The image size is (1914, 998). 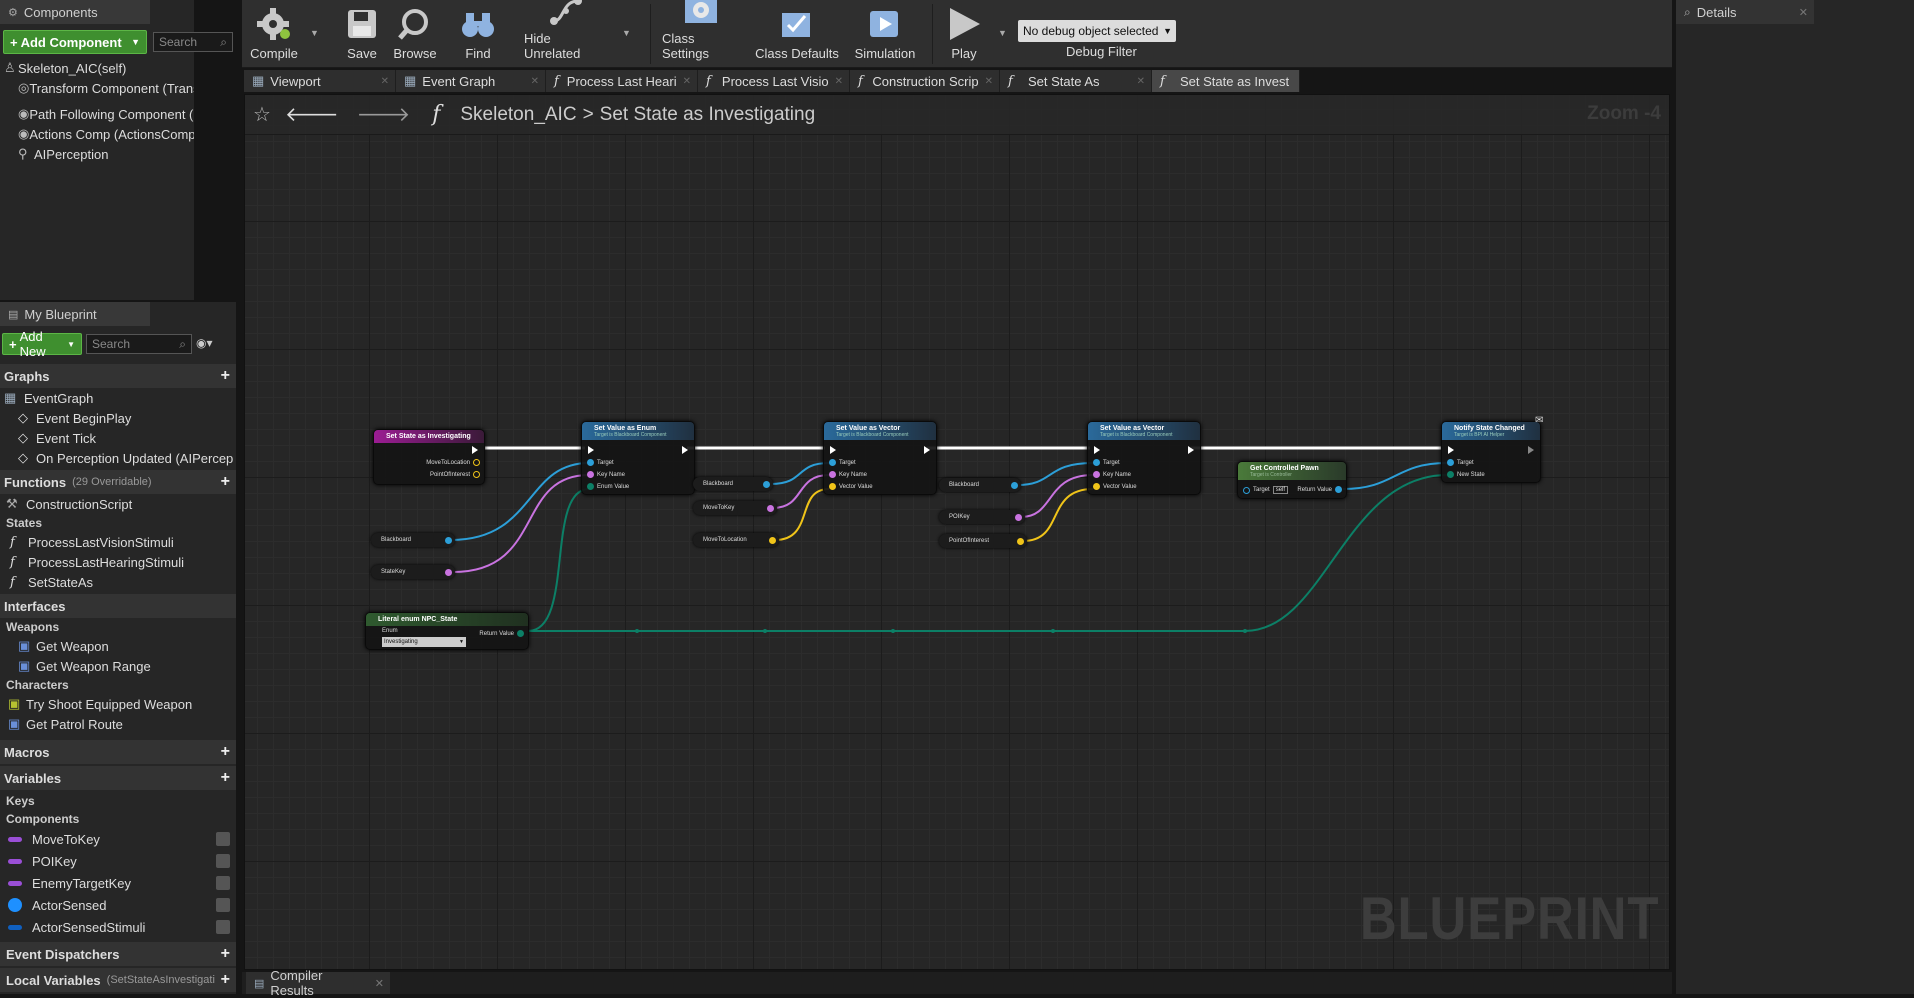 What do you see at coordinates (774, 81) in the screenshot?
I see `tab-process-last-vision: f Process Last Visio ✕` at bounding box center [774, 81].